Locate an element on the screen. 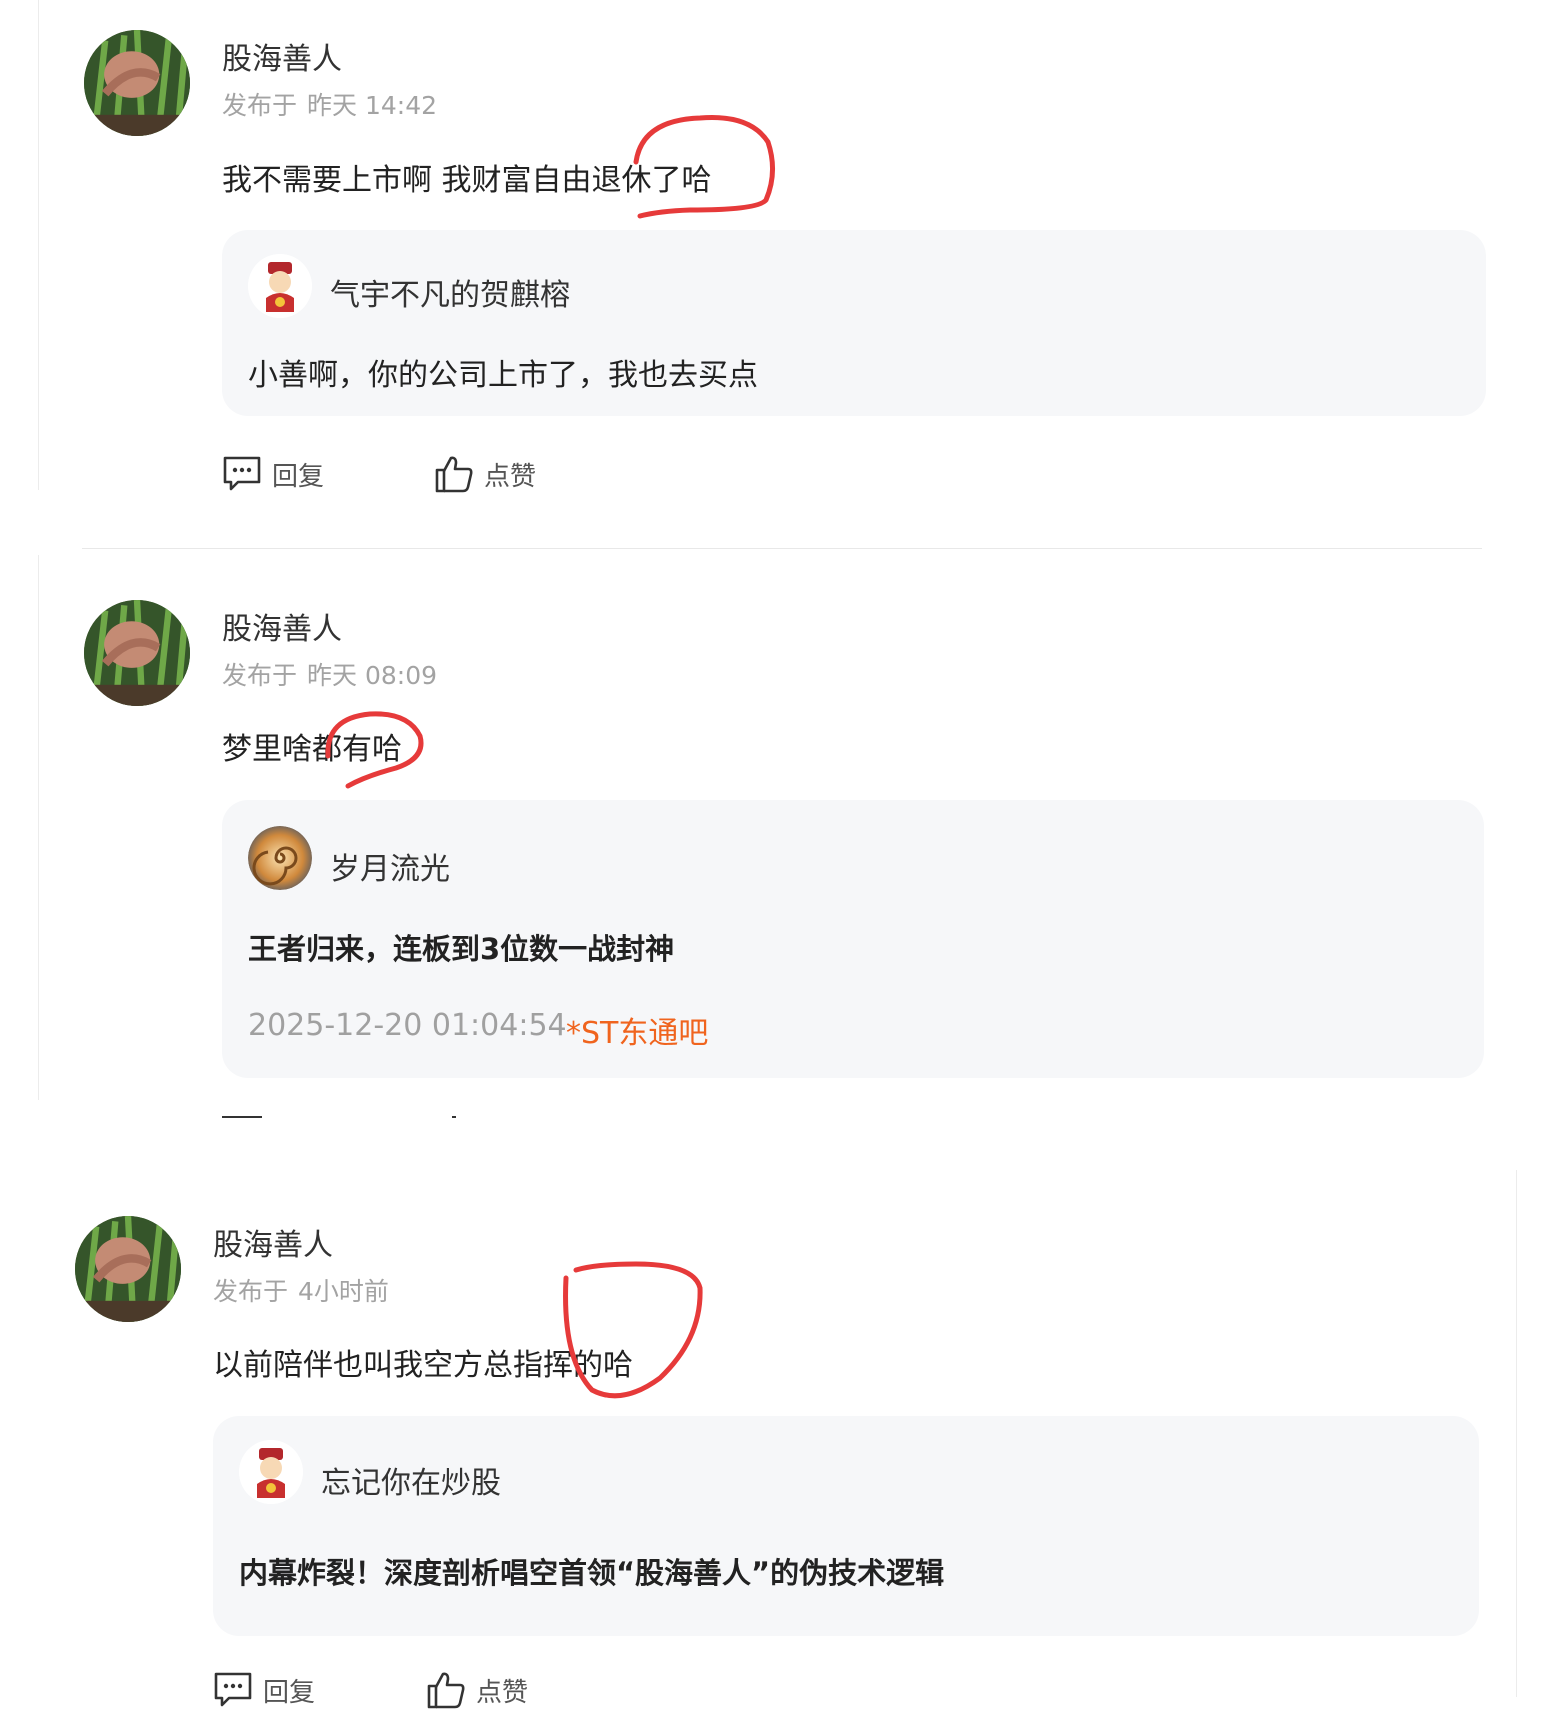  post-title: 内幕炸裂！深度剖析唱空首领“股海善人”的伪技术逻辑 is located at coordinates (591, 1571).